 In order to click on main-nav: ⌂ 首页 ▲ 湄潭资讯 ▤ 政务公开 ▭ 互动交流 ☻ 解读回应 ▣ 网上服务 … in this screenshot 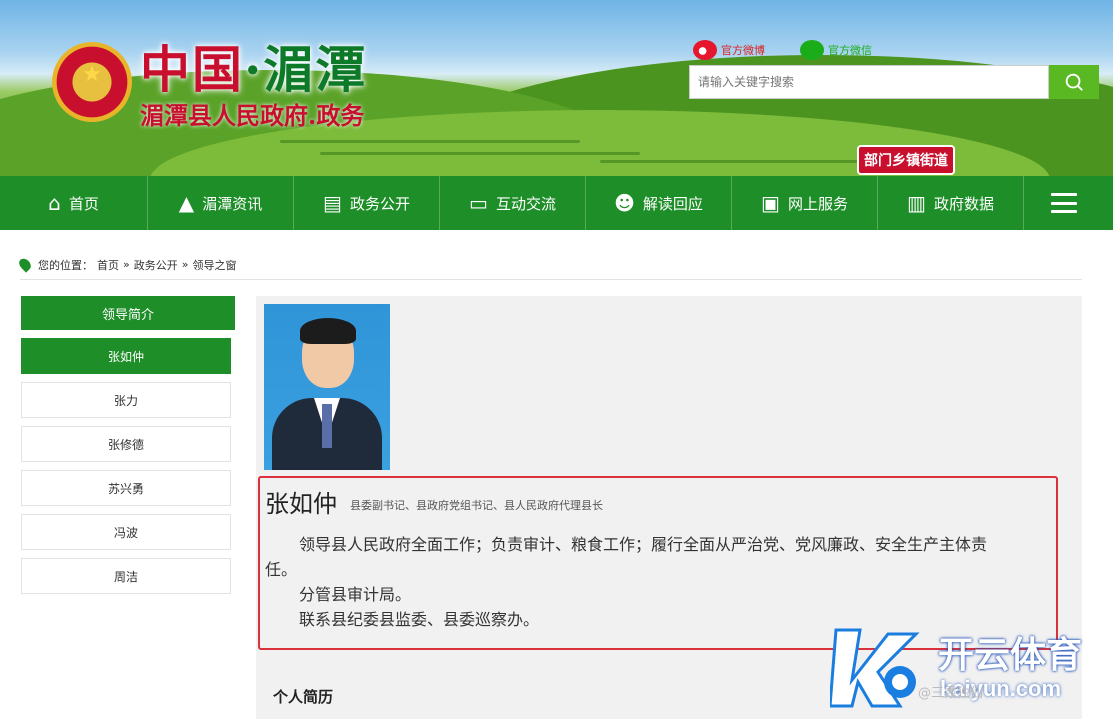, I will do `click(556, 203)`.